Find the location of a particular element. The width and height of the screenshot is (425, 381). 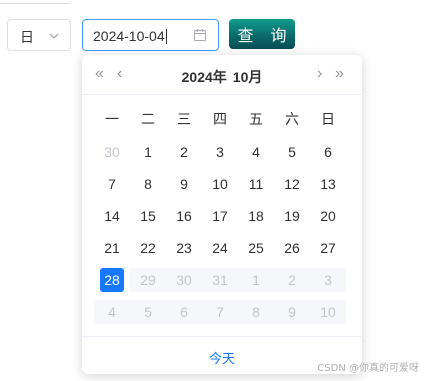

weekday-label: 一 is located at coordinates (112, 120).